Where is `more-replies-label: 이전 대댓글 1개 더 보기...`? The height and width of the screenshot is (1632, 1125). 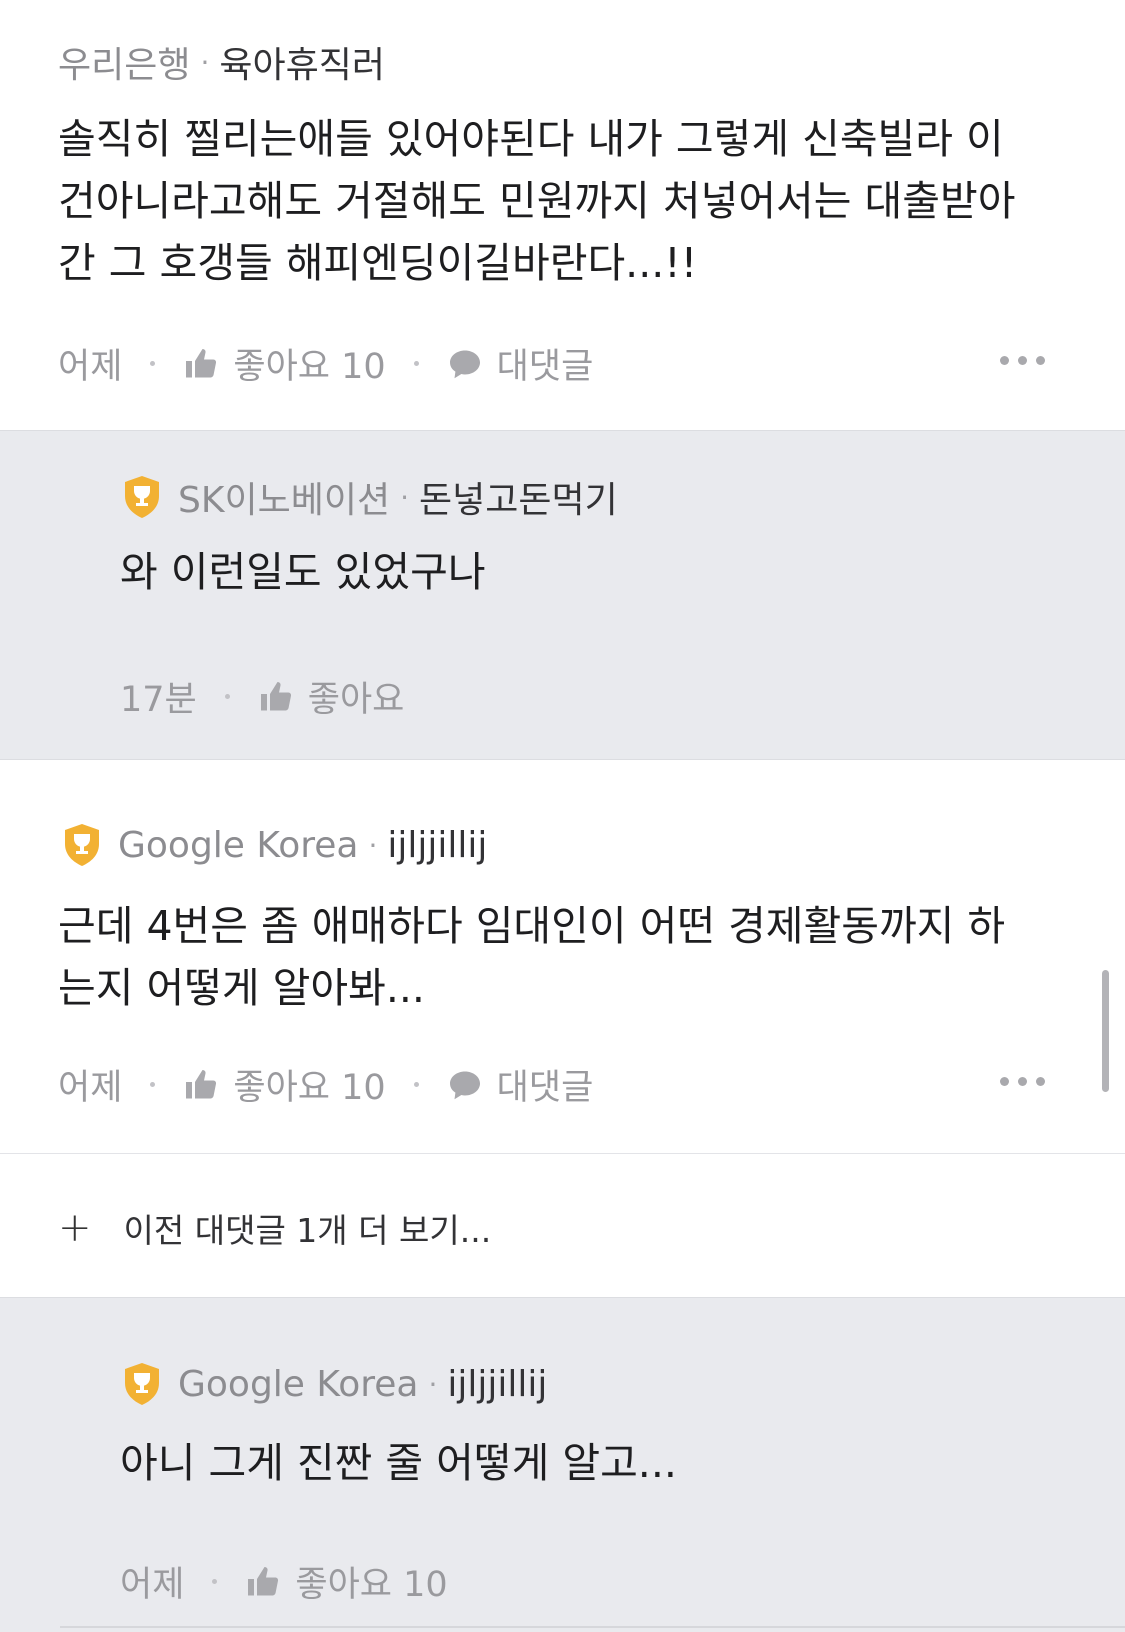
more-replies-label: 이전 대댓글 1개 더 보기... is located at coordinates (307, 1230).